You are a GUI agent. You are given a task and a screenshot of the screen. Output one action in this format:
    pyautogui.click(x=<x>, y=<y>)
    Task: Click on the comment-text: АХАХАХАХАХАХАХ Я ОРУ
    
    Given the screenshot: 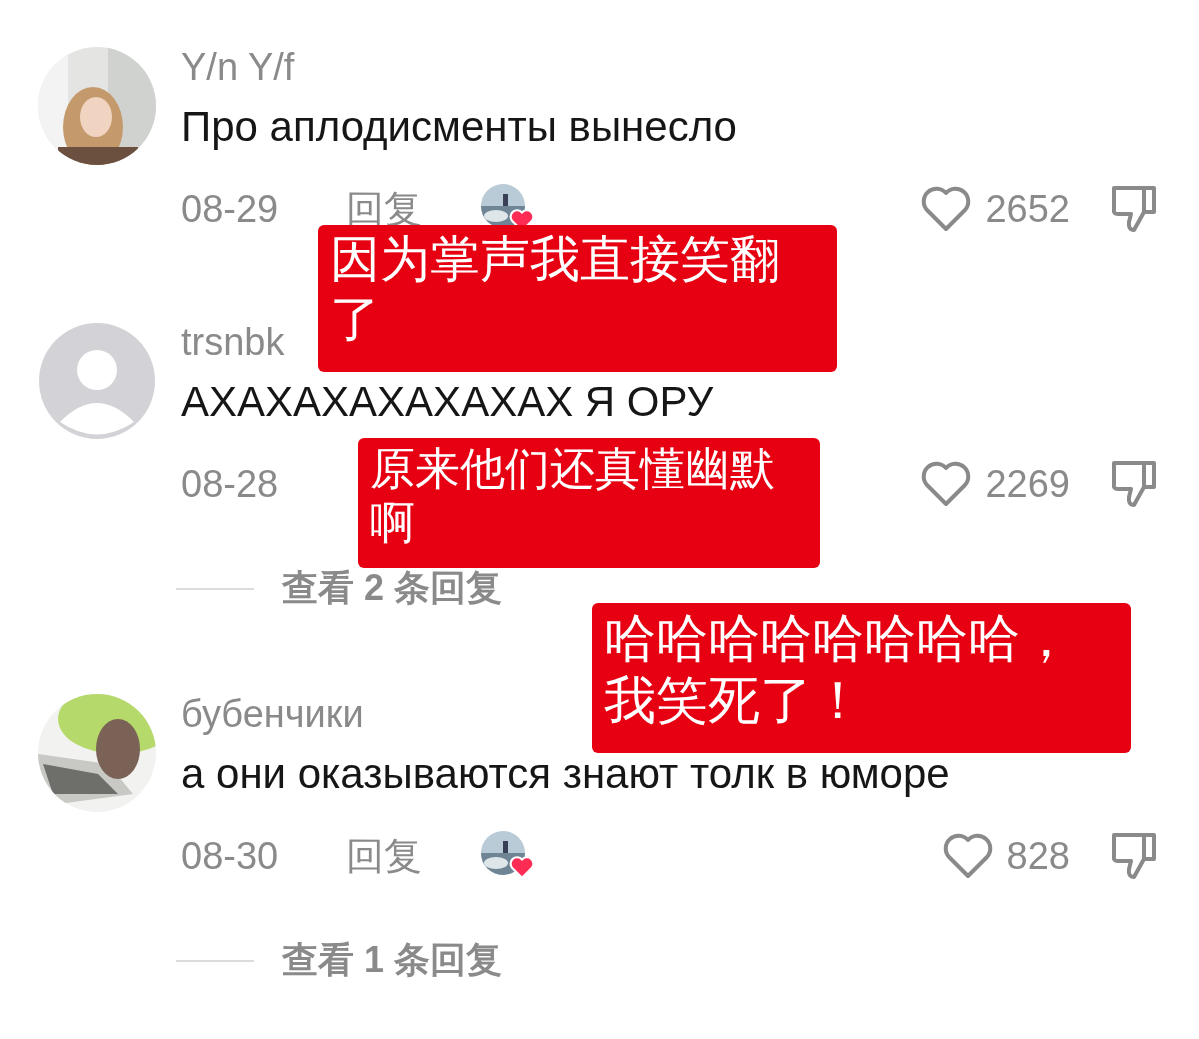 What is the action you would take?
    pyautogui.click(x=447, y=402)
    